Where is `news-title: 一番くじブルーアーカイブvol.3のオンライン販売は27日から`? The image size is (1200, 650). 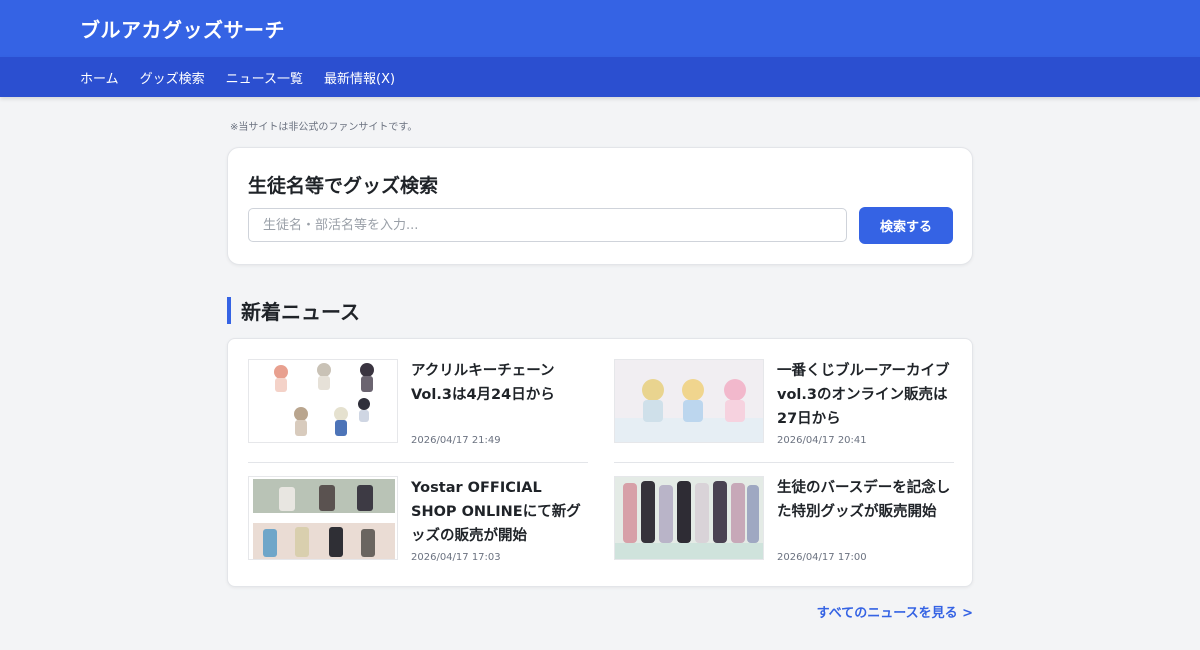 news-title: 一番くじブルーアーカイブvol.3のオンライン販売は27日から is located at coordinates (866, 395).